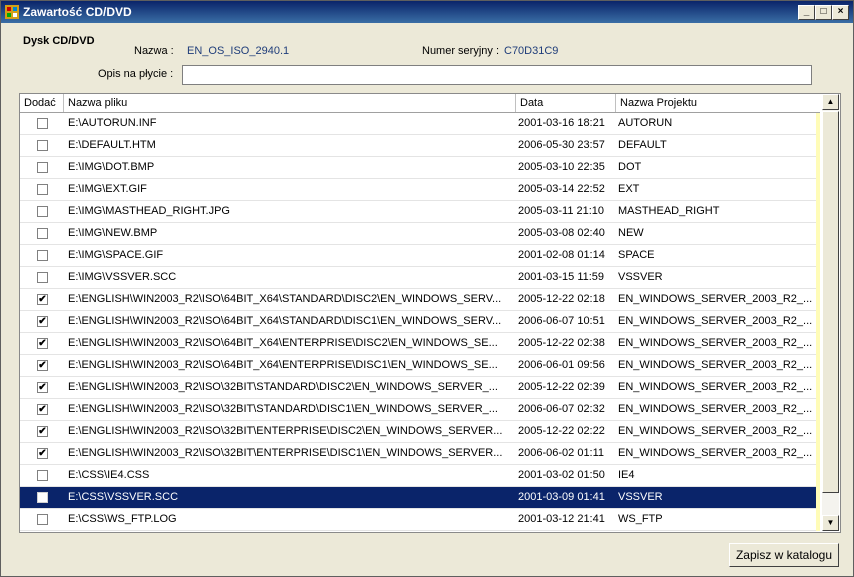  I want to click on filename-cell: E:\DEFAULT.HTM, so click(112, 145).